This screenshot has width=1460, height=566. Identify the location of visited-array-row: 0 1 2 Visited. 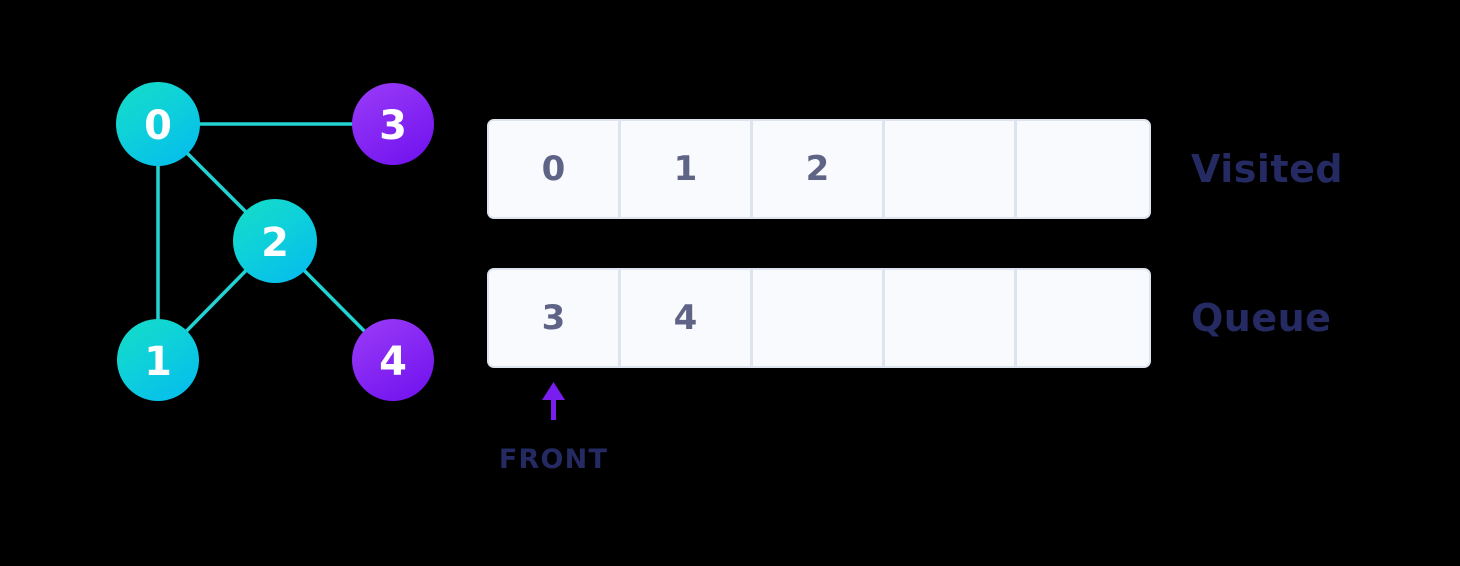
(915, 169).